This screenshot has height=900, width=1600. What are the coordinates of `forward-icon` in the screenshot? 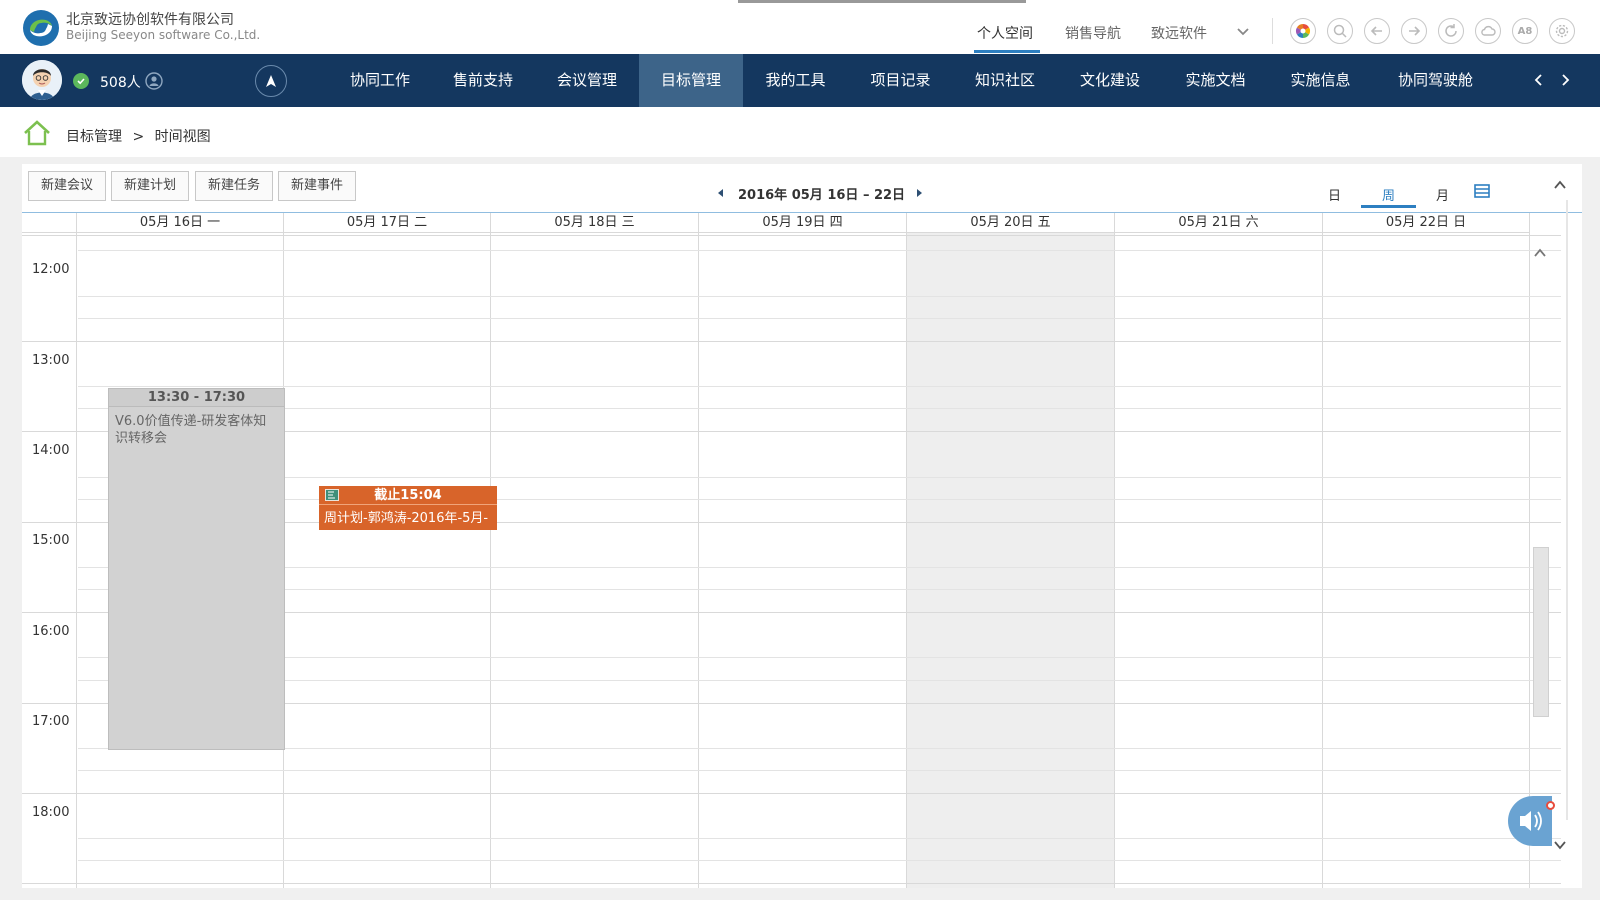 It's located at (1414, 31).